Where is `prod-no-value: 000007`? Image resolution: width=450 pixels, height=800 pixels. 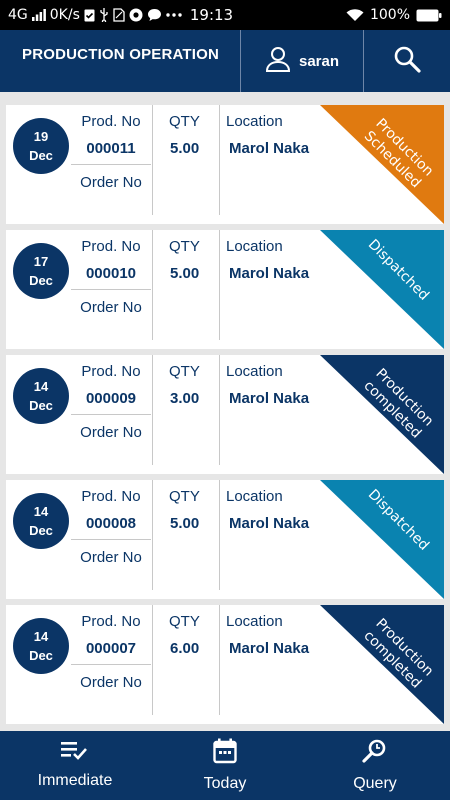 prod-no-value: 000007 is located at coordinates (111, 648).